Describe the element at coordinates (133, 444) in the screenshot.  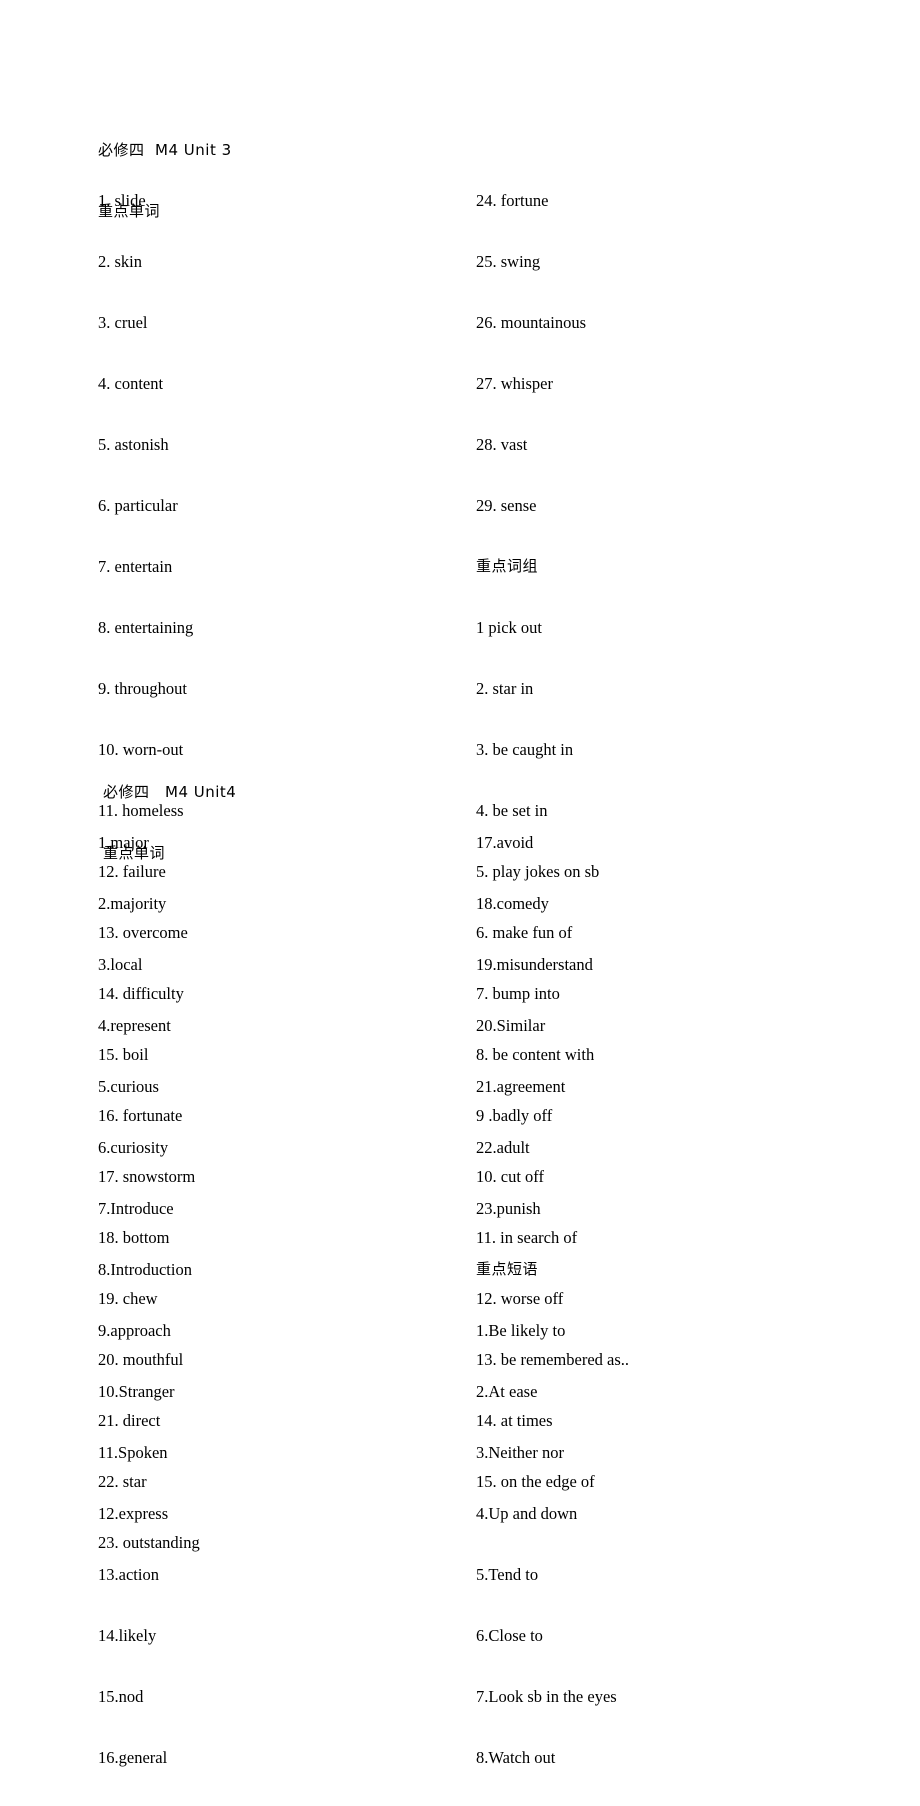
I see `list-item: 5. astonish` at that location.